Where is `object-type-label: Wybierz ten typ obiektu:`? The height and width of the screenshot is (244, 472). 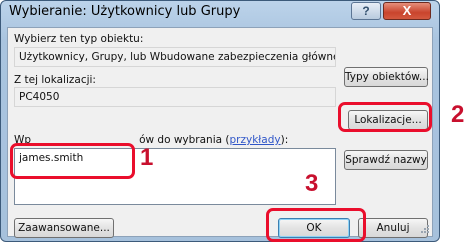 object-type-label: Wybierz ten typ obiektu: is located at coordinates (79, 39).